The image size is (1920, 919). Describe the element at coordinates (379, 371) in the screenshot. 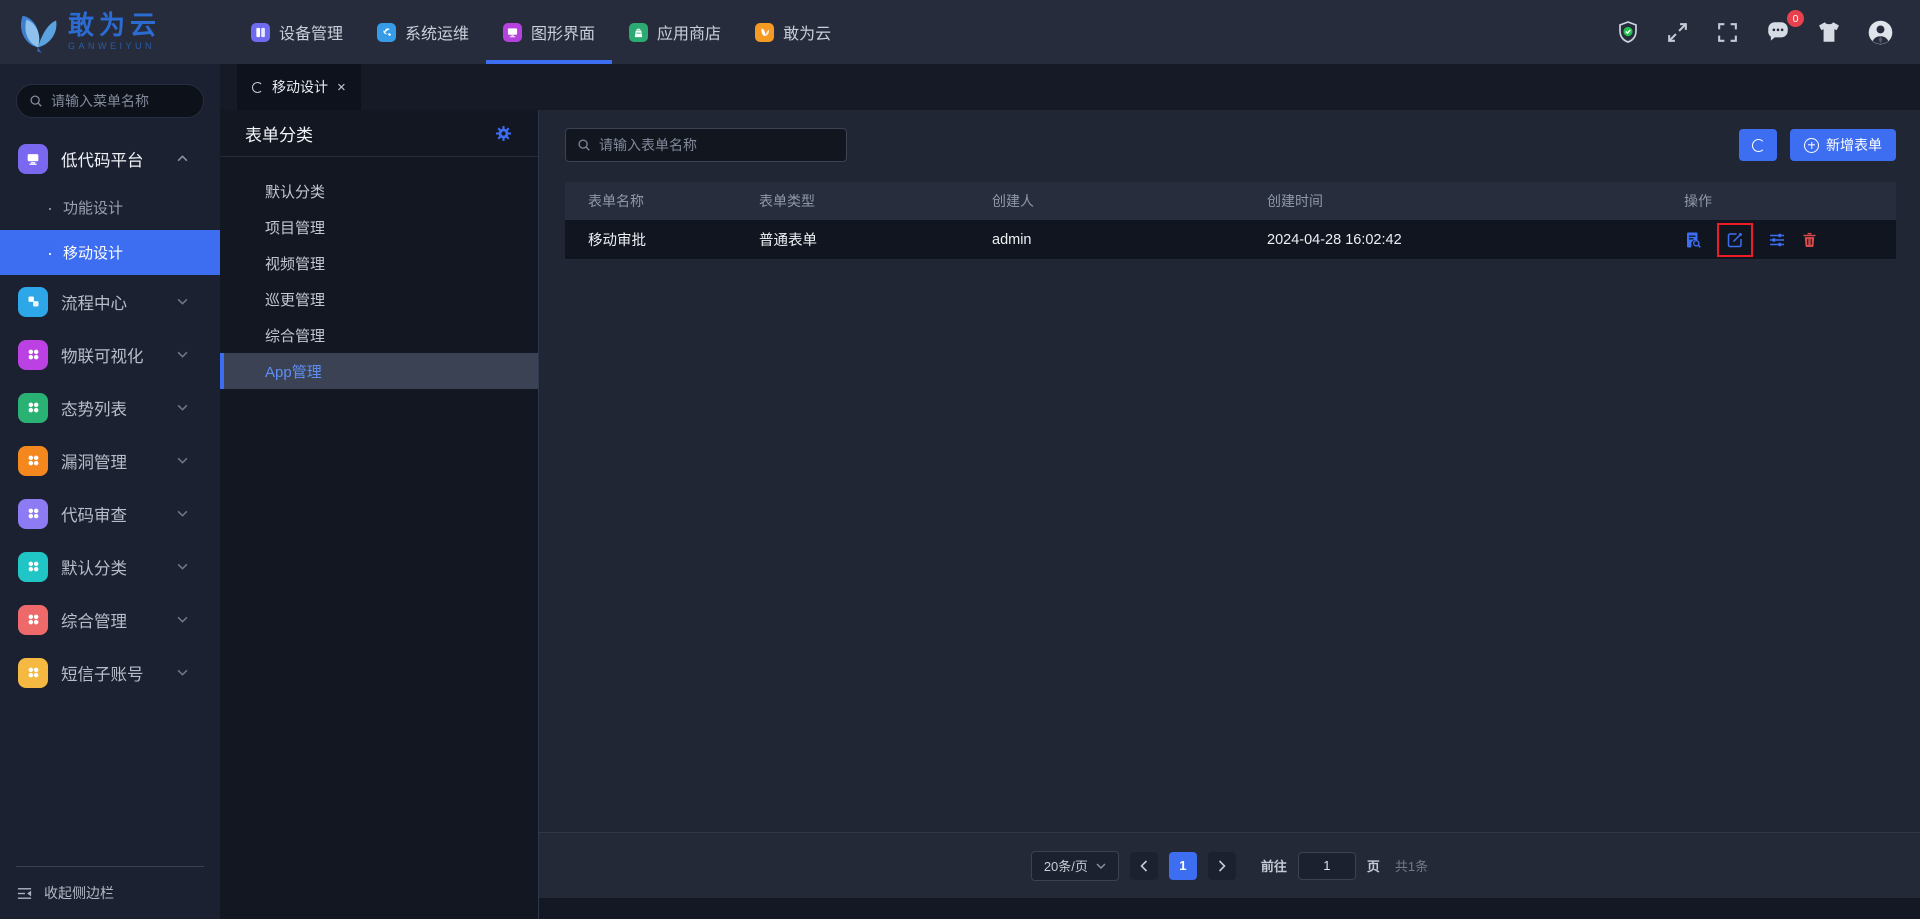

I see `category-item-app: App管理` at that location.